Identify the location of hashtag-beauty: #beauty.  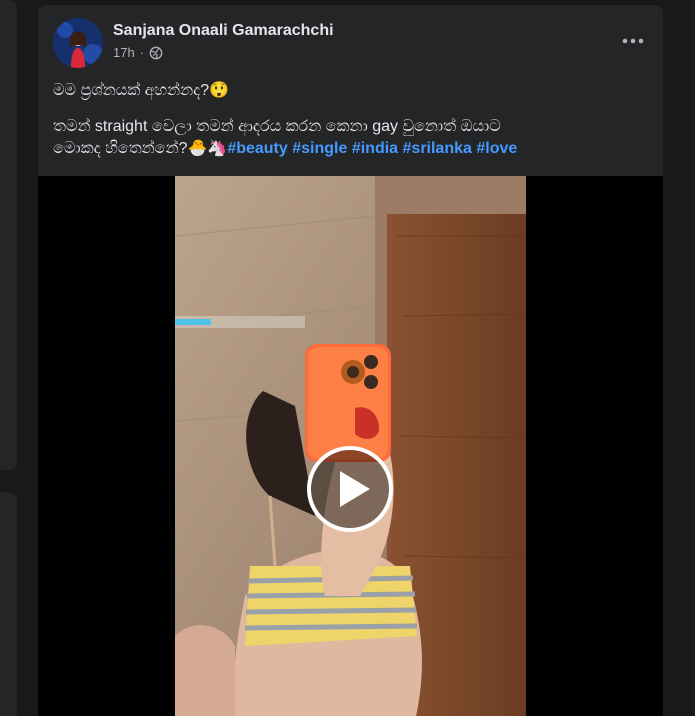
(257, 148).